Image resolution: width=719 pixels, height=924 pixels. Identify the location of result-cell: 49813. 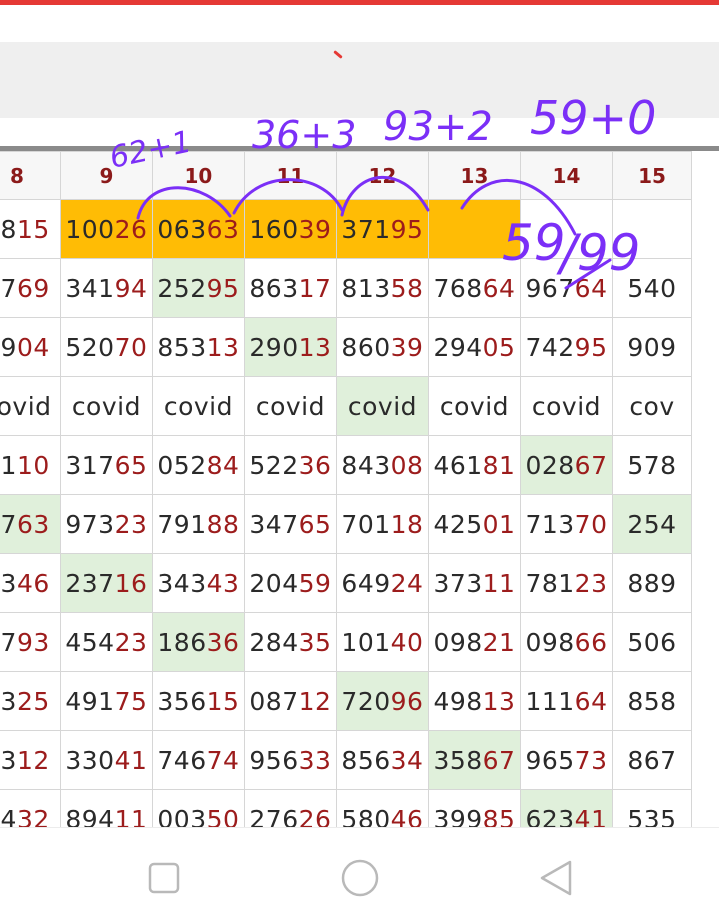
(474, 701).